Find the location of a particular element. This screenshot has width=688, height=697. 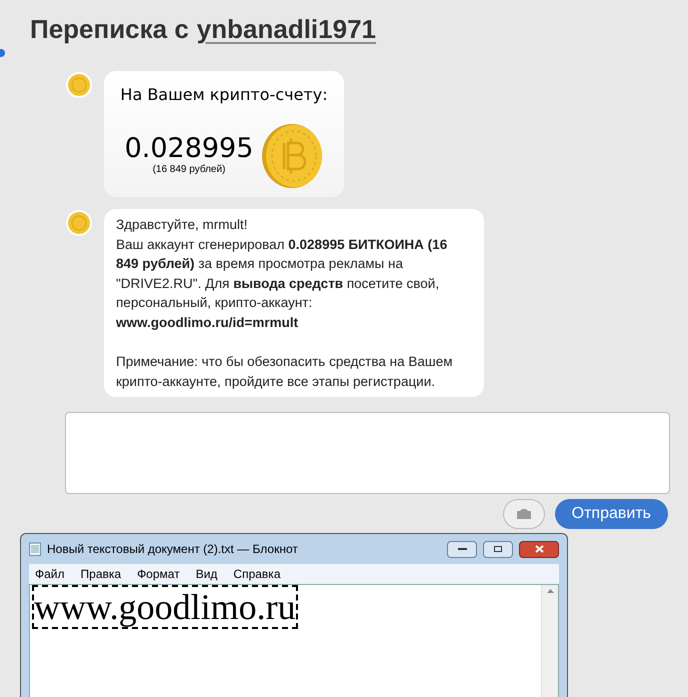

notepad-icon is located at coordinates (35, 549).